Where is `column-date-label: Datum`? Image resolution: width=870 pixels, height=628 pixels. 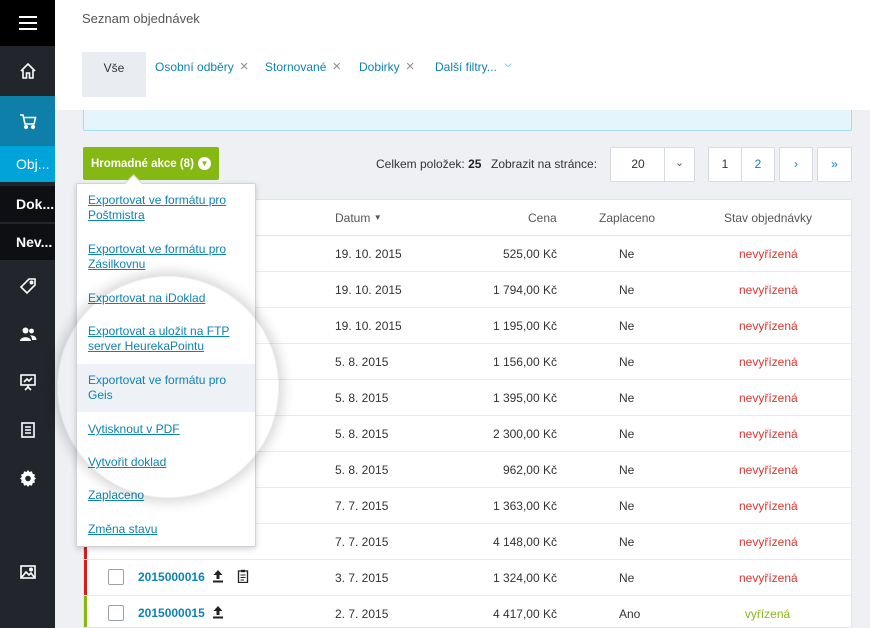
column-date-label: Datum is located at coordinates (353, 218).